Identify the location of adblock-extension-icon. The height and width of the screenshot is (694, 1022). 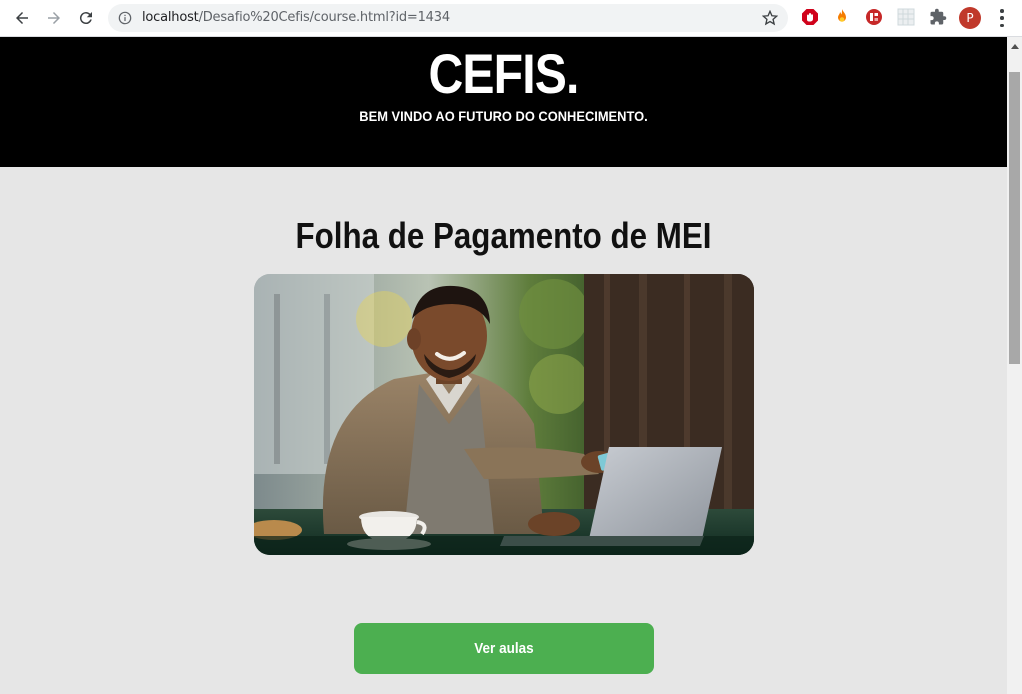
(810, 17).